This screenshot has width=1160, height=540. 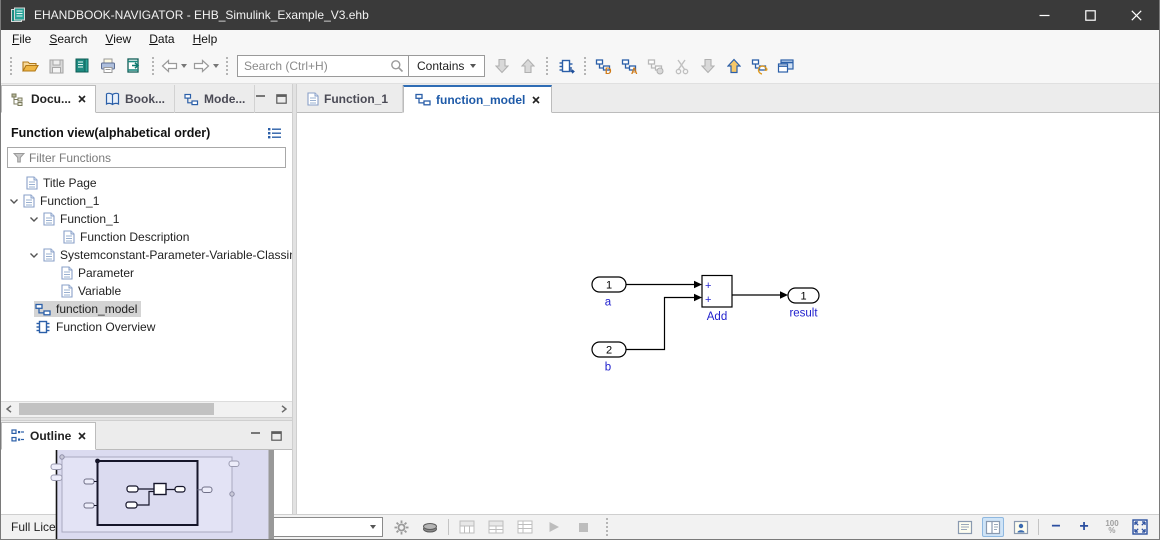 I want to click on stop-icon, so click(x=583, y=527).